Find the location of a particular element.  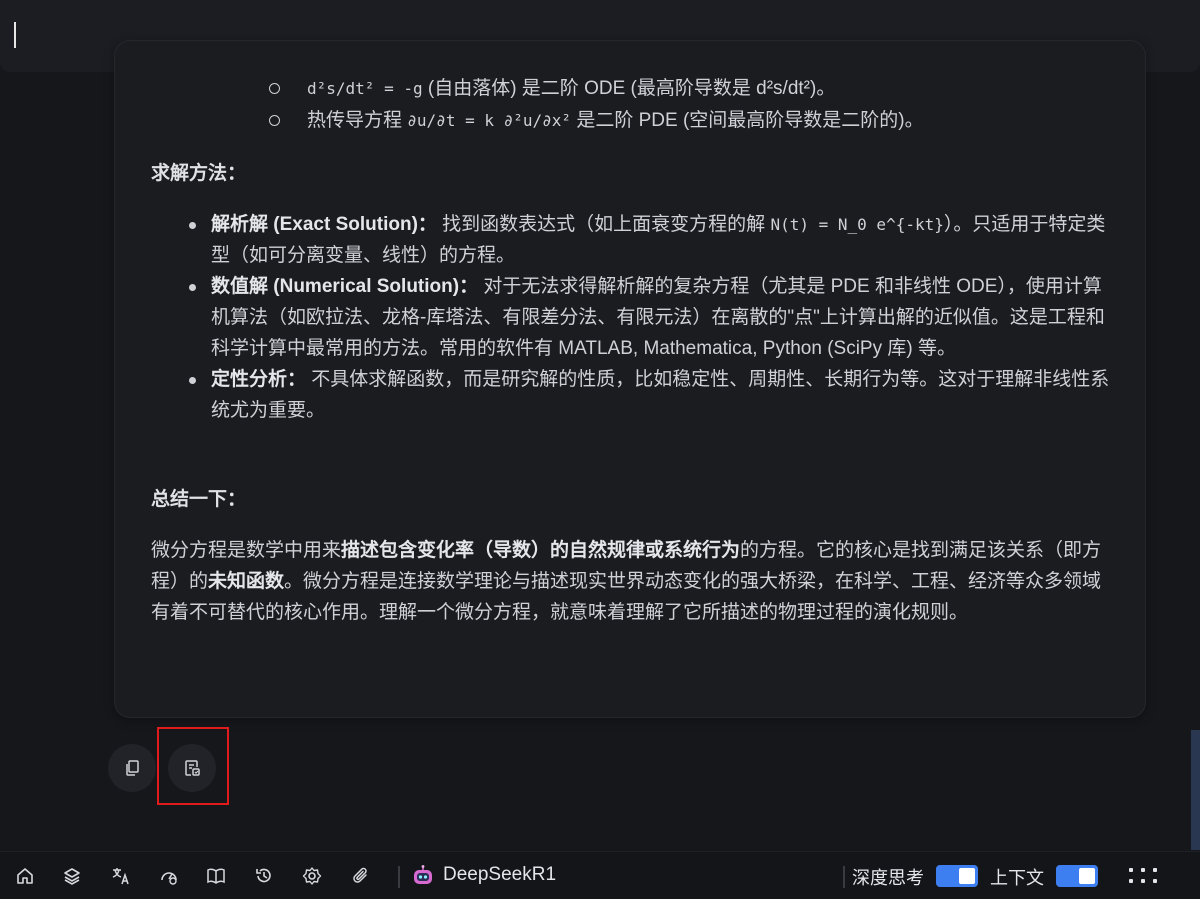

translate-icon is located at coordinates (121, 876).